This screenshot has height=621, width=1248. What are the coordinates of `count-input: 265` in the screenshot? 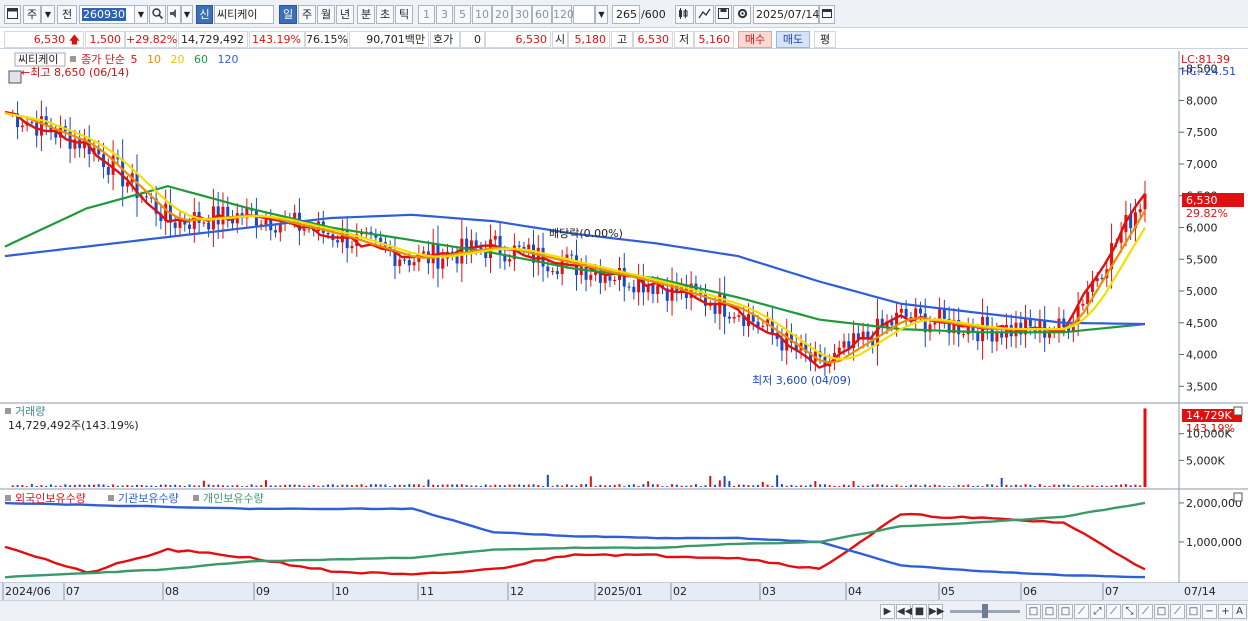 It's located at (626, 14).